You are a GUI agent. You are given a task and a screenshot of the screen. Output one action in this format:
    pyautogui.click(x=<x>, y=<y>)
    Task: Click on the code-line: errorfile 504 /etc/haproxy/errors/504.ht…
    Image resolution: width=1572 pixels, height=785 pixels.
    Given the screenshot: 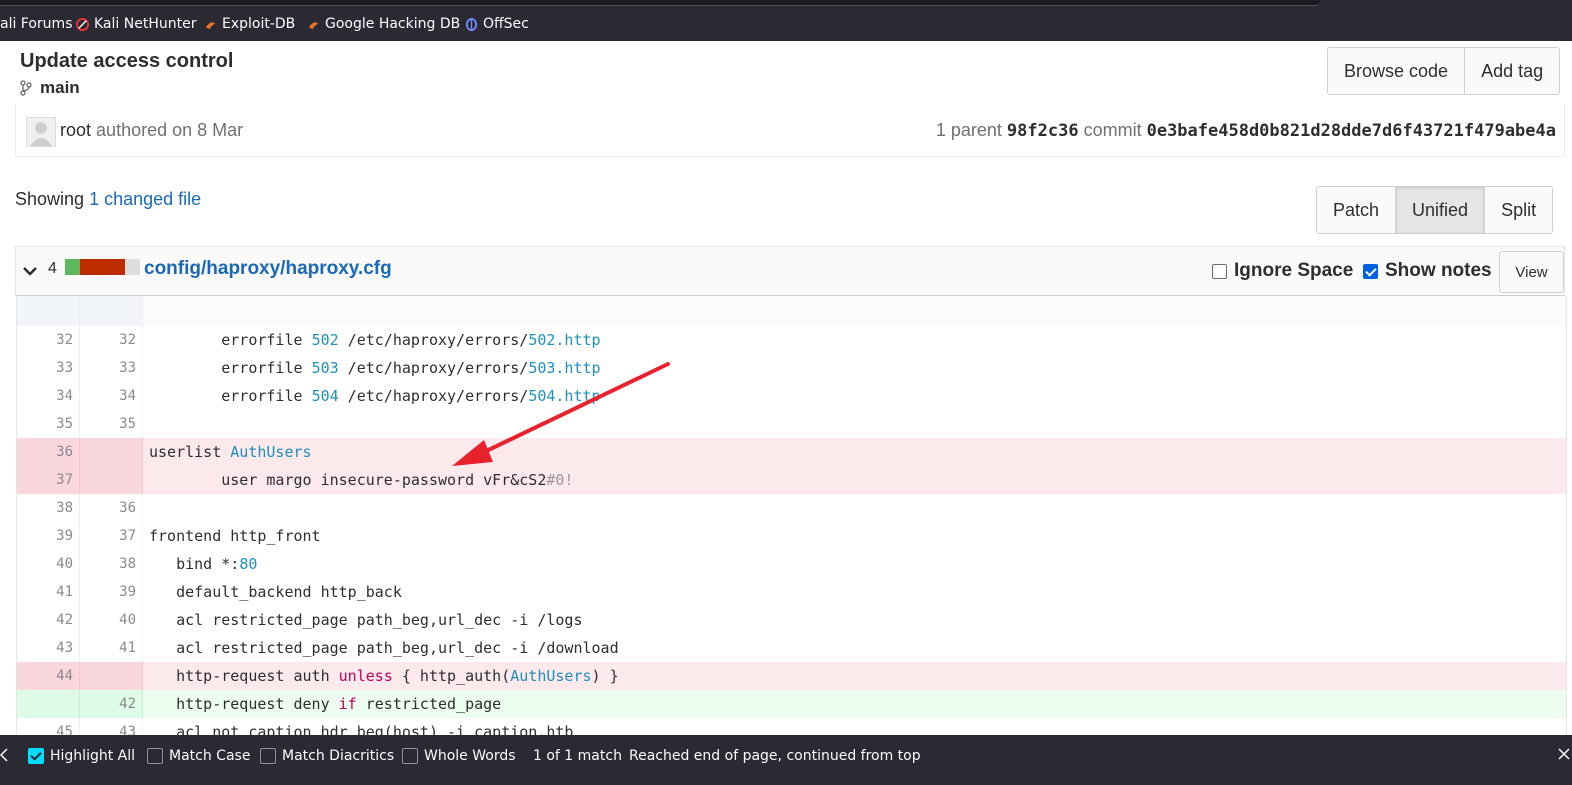 What is the action you would take?
    pyautogui.click(x=375, y=396)
    